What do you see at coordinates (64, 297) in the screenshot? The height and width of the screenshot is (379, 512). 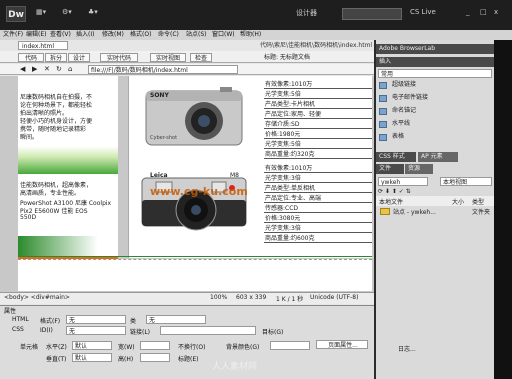 I see `tag-selector: <body> <div#main>` at bounding box center [64, 297].